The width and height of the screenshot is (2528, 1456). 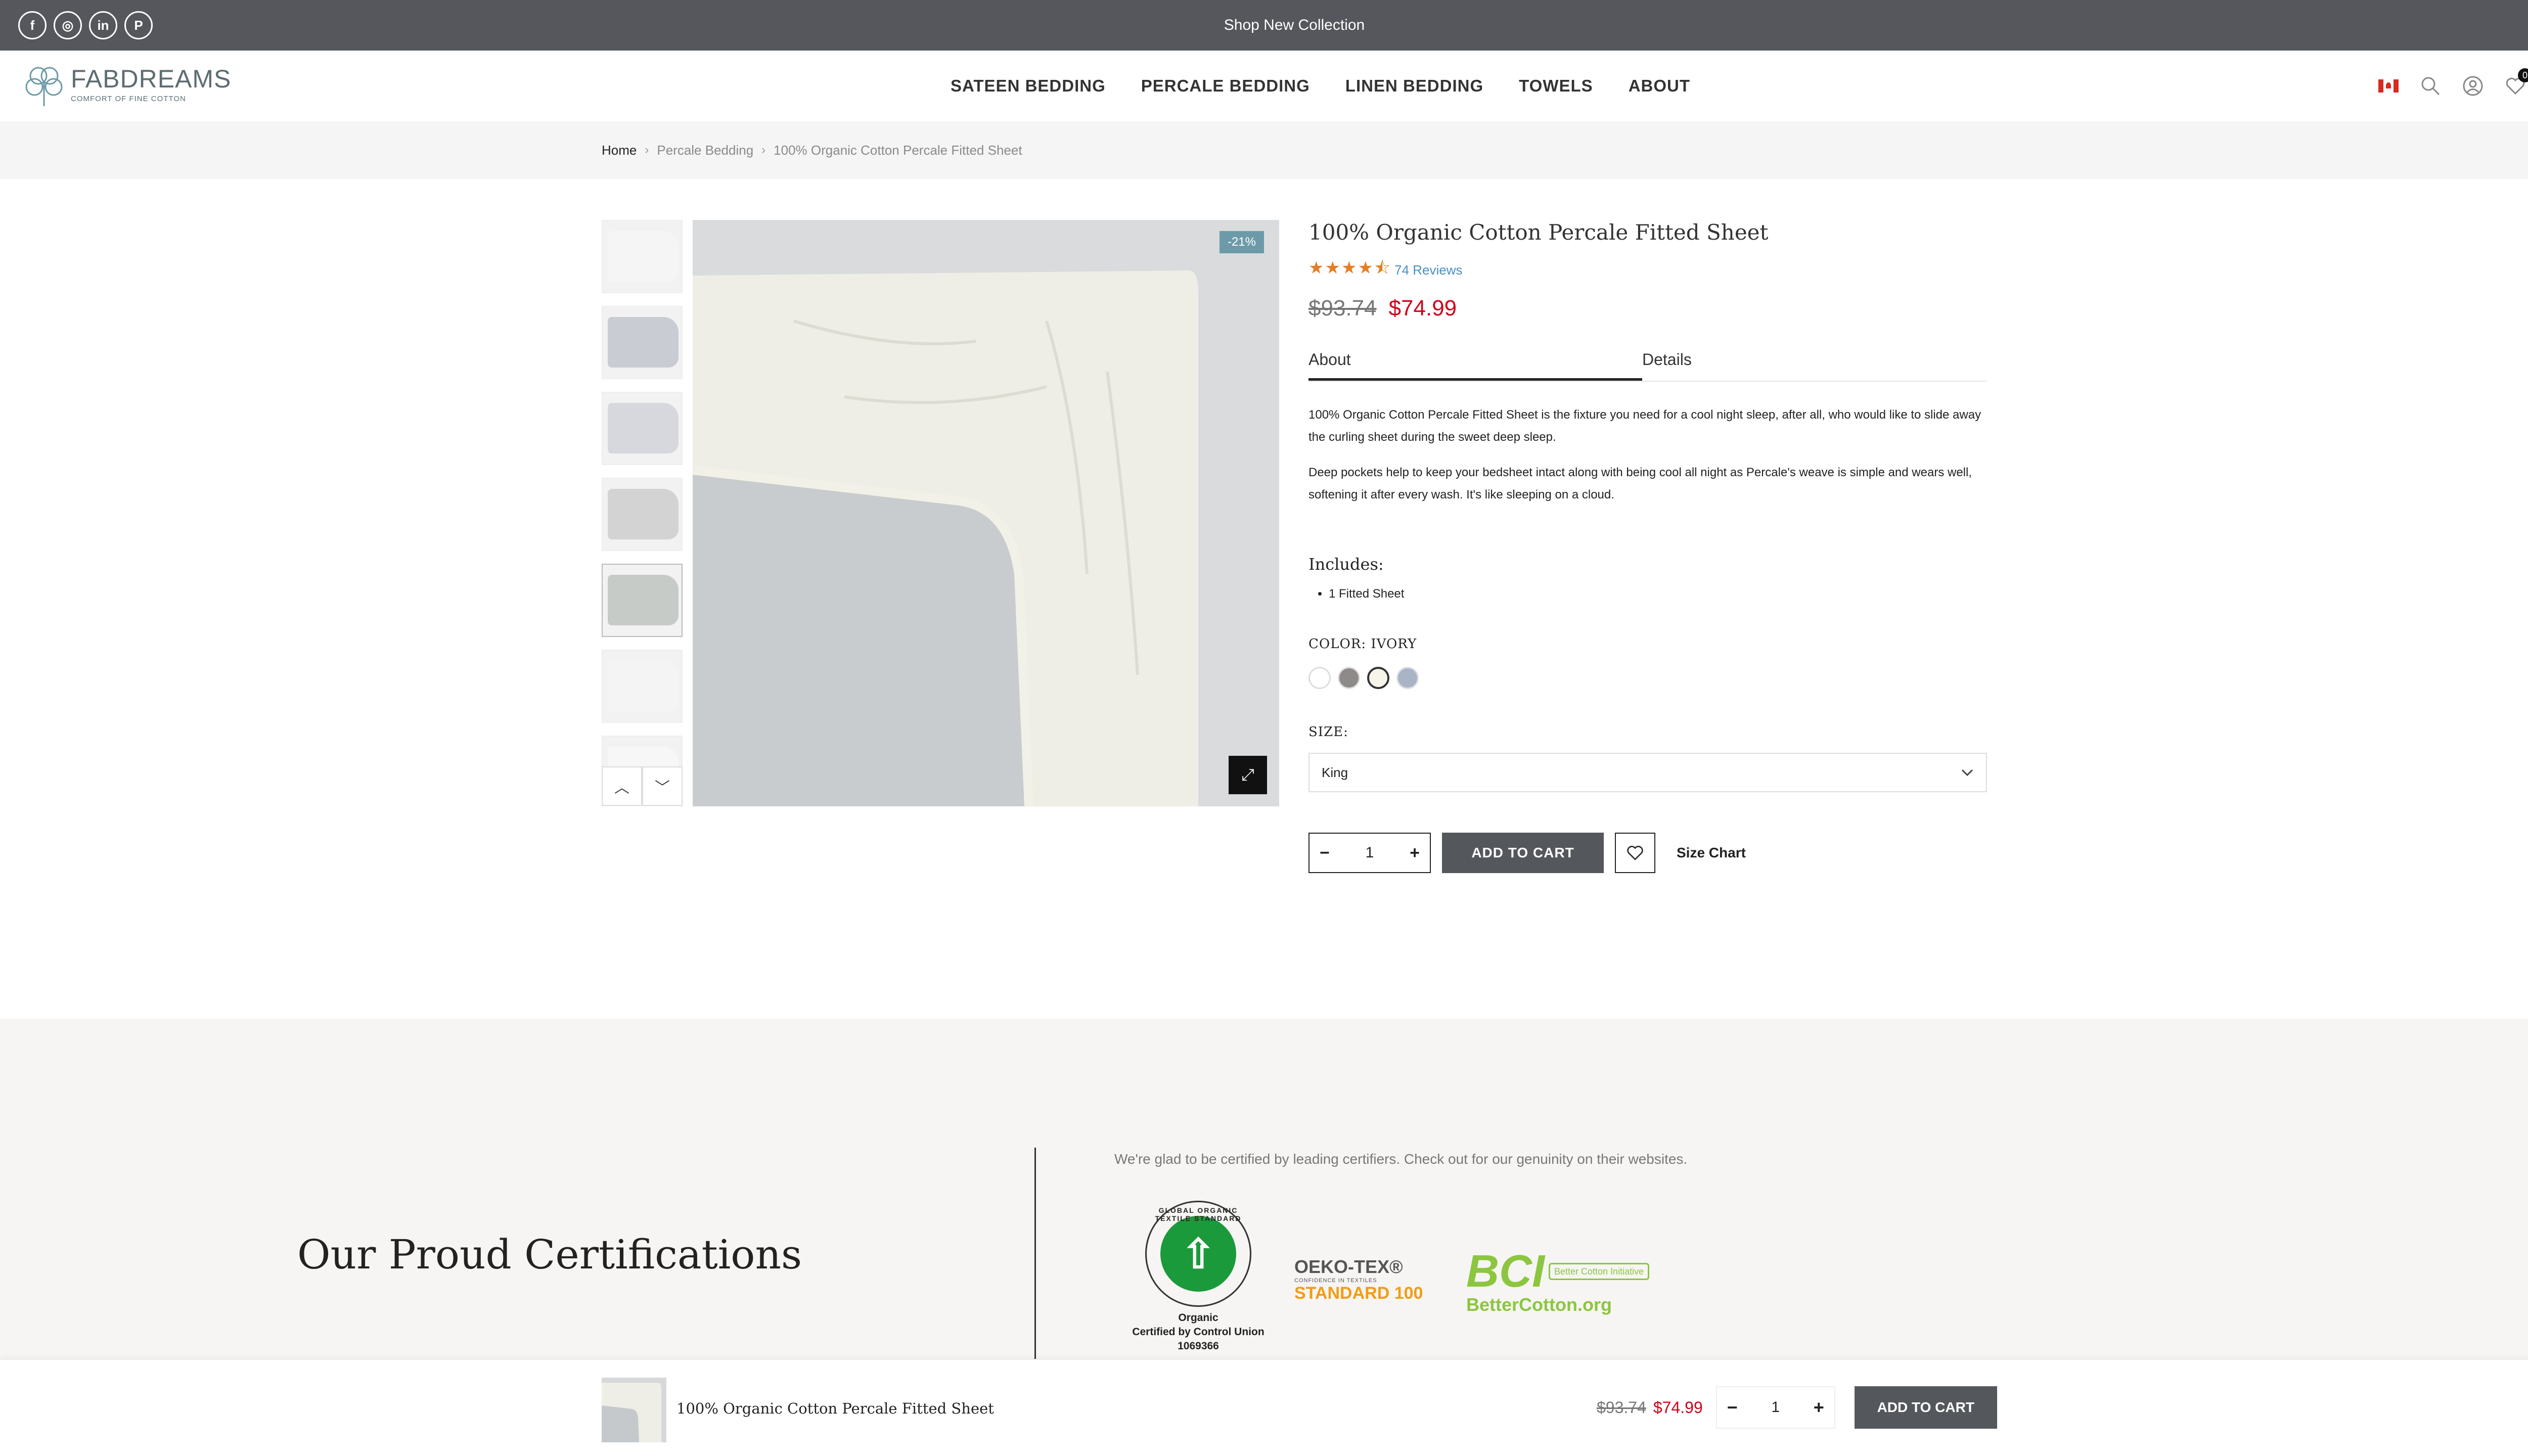 I want to click on add-to-cart-button: ADD TO CART, so click(x=1523, y=853).